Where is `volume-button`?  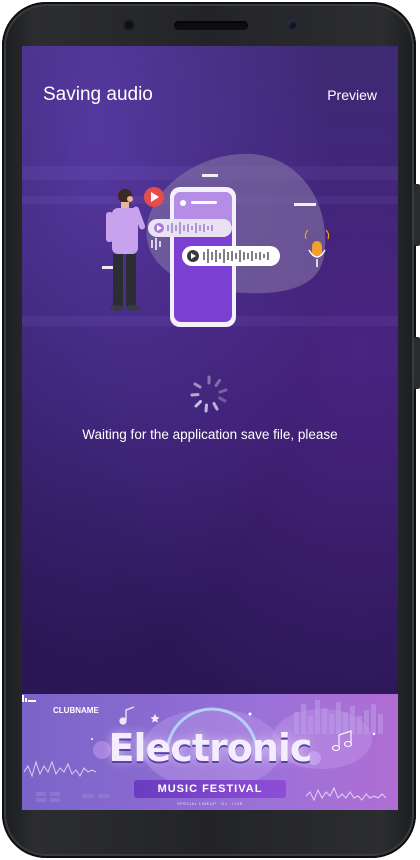
volume-button is located at coordinates (417, 215).